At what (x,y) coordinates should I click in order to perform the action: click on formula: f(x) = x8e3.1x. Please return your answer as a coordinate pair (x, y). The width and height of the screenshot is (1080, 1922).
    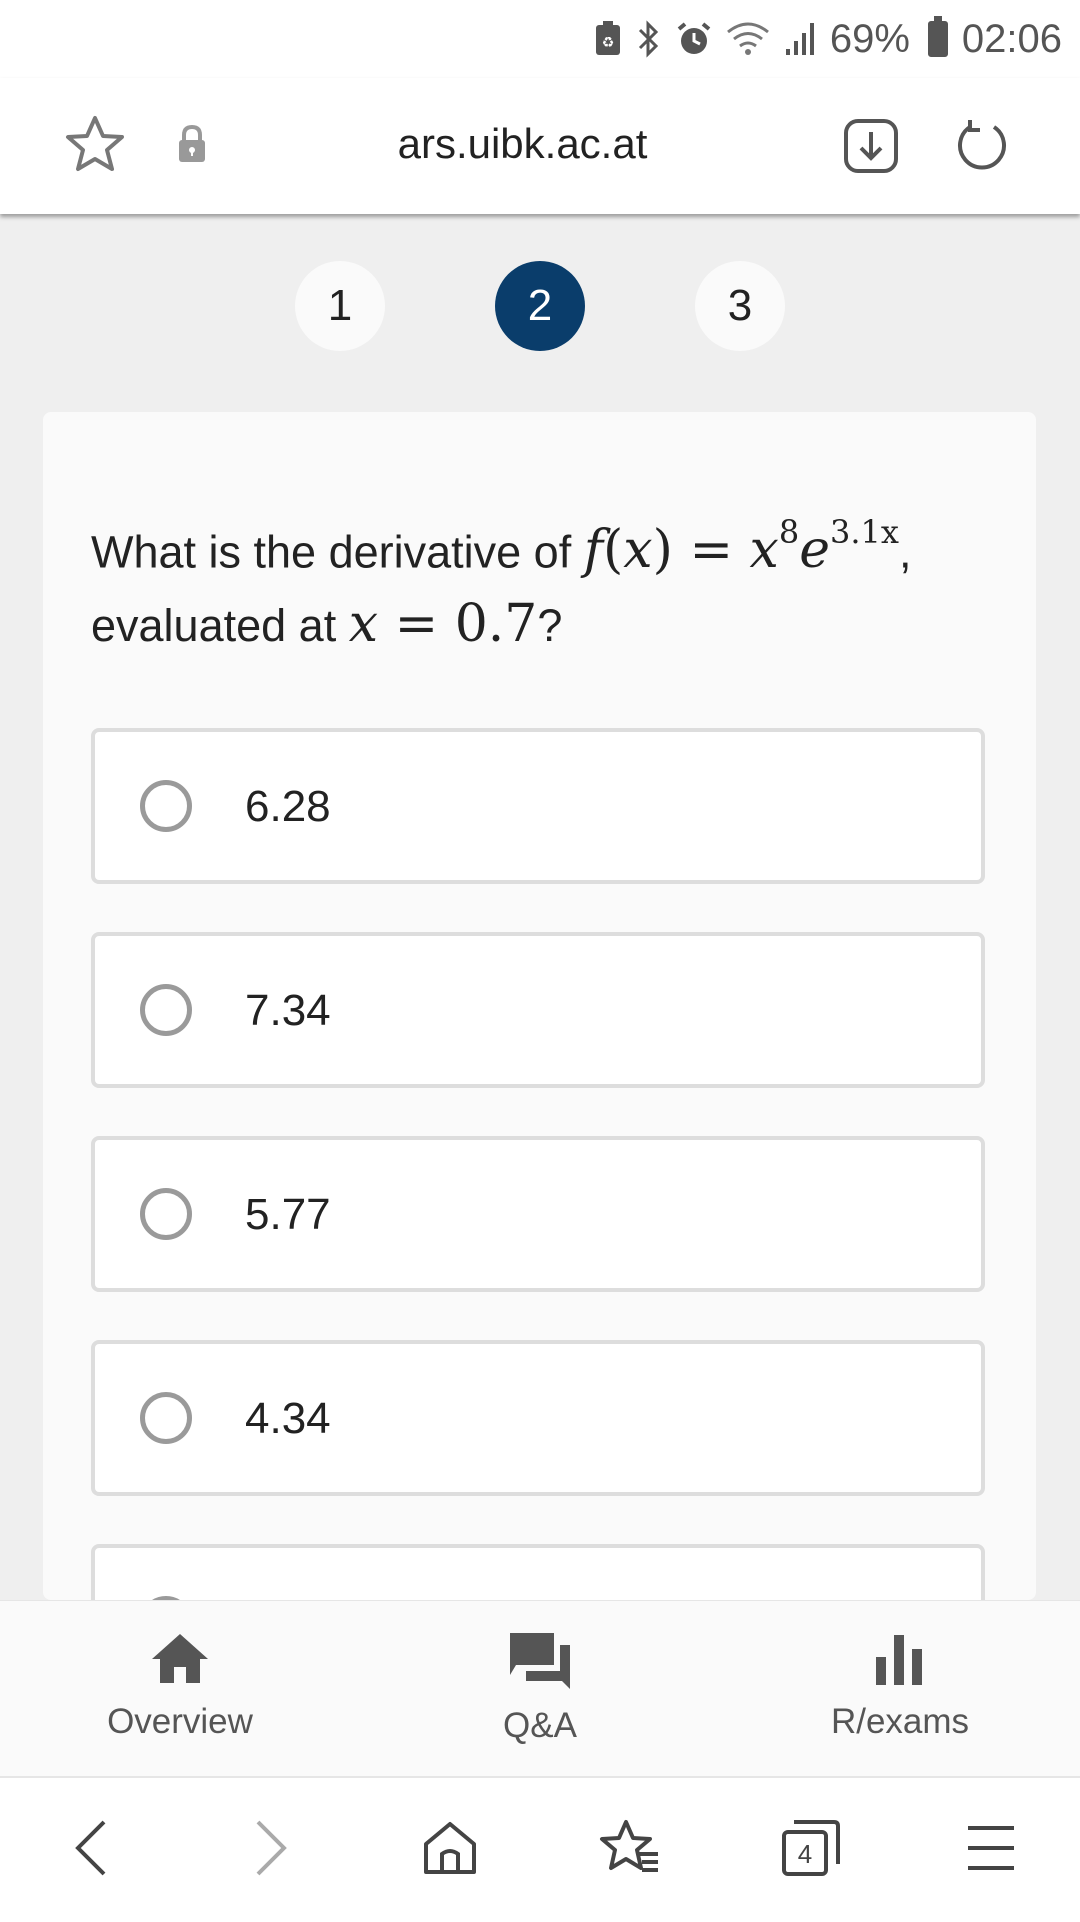
    Looking at the image, I should click on (741, 547).